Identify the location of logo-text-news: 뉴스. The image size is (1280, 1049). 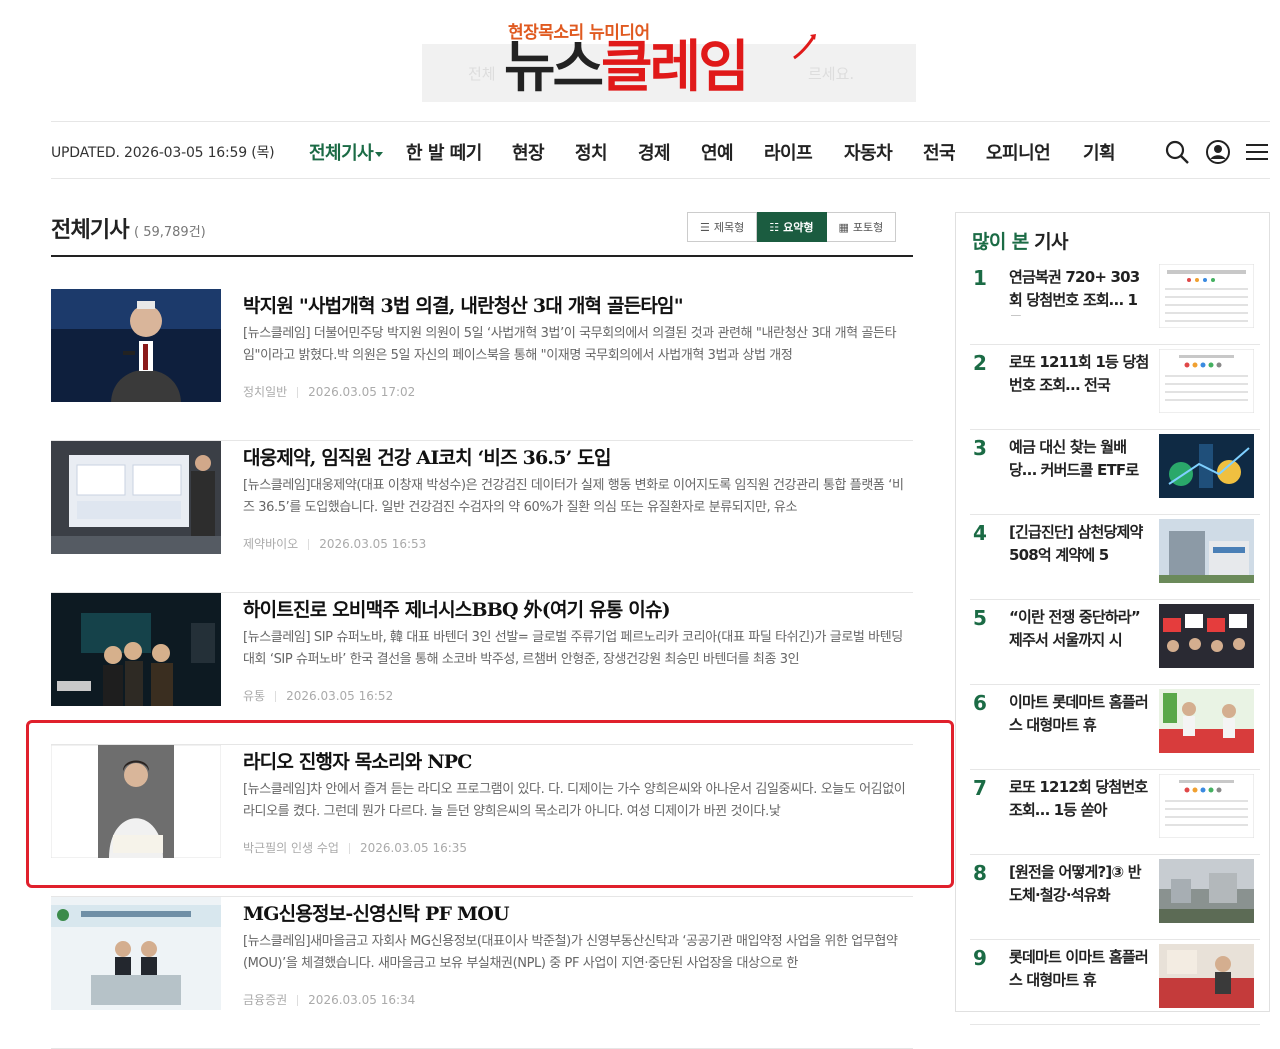
(554, 67).